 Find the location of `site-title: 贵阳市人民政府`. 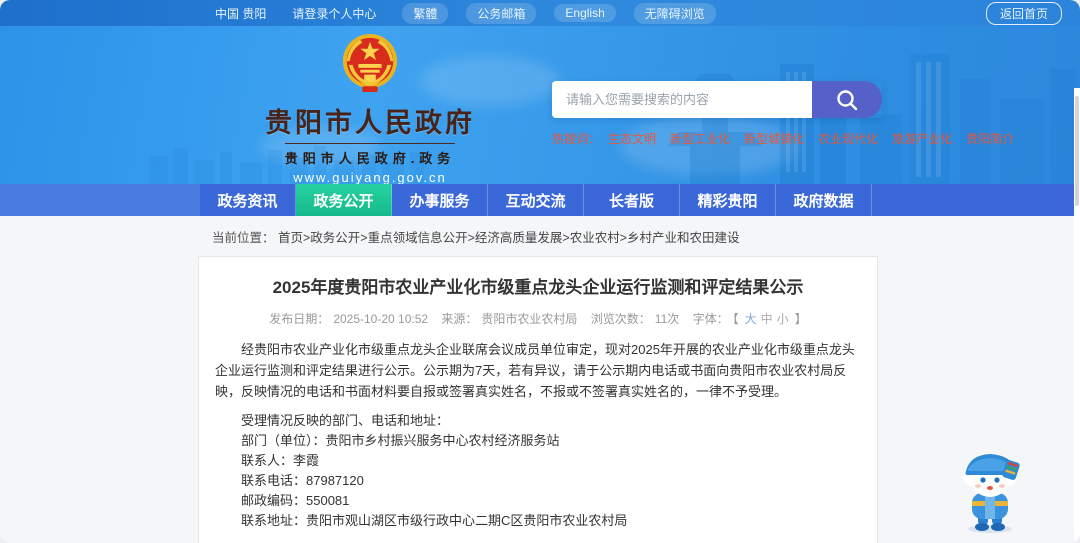

site-title: 贵阳市人民政府 is located at coordinates (370, 123).